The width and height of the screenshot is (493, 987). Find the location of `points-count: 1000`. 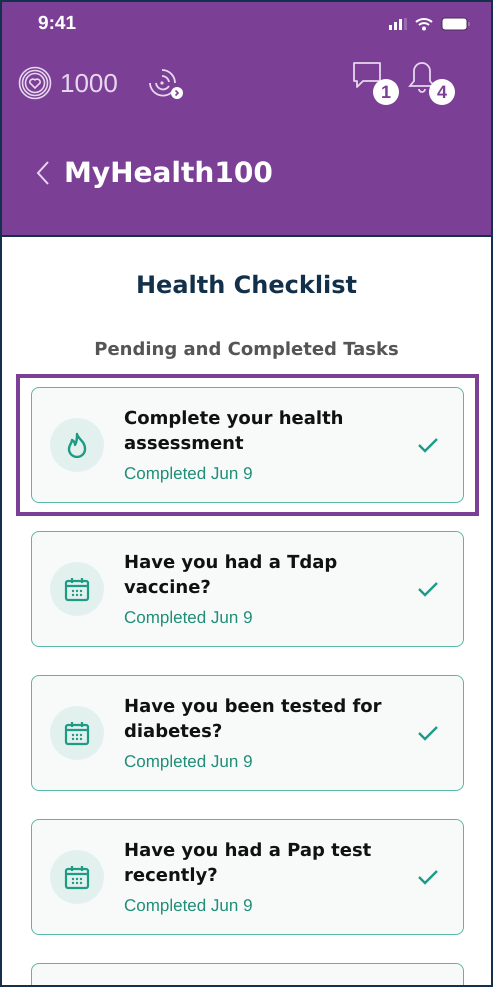

points-count: 1000 is located at coordinates (89, 83).